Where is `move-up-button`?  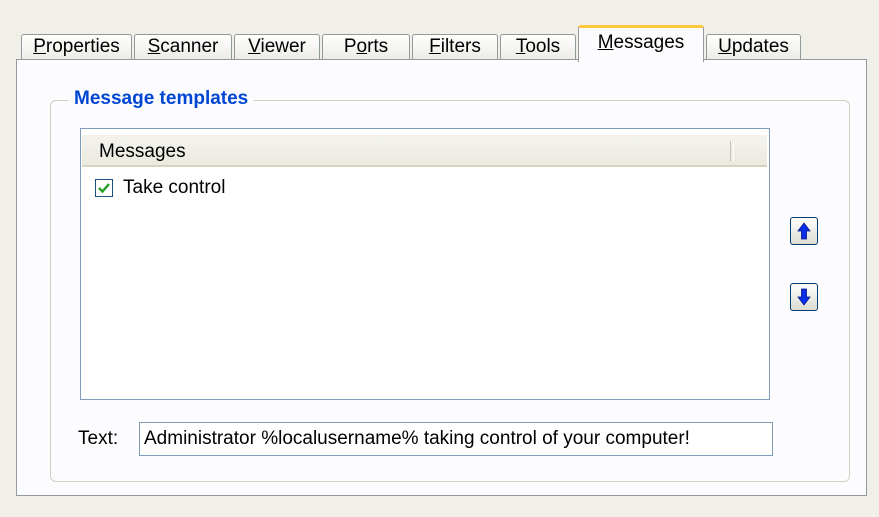
move-up-button is located at coordinates (804, 231).